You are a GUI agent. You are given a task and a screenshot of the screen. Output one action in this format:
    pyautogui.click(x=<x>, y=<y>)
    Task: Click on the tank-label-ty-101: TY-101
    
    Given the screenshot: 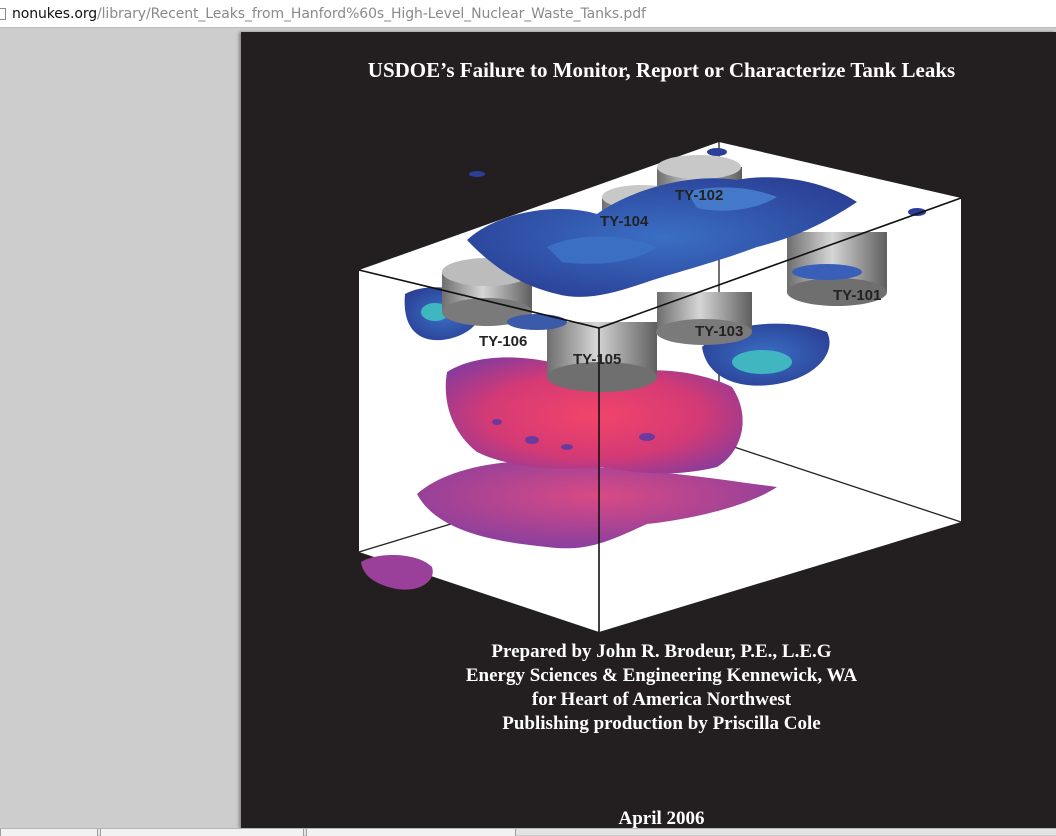 What is the action you would take?
    pyautogui.click(x=857, y=295)
    